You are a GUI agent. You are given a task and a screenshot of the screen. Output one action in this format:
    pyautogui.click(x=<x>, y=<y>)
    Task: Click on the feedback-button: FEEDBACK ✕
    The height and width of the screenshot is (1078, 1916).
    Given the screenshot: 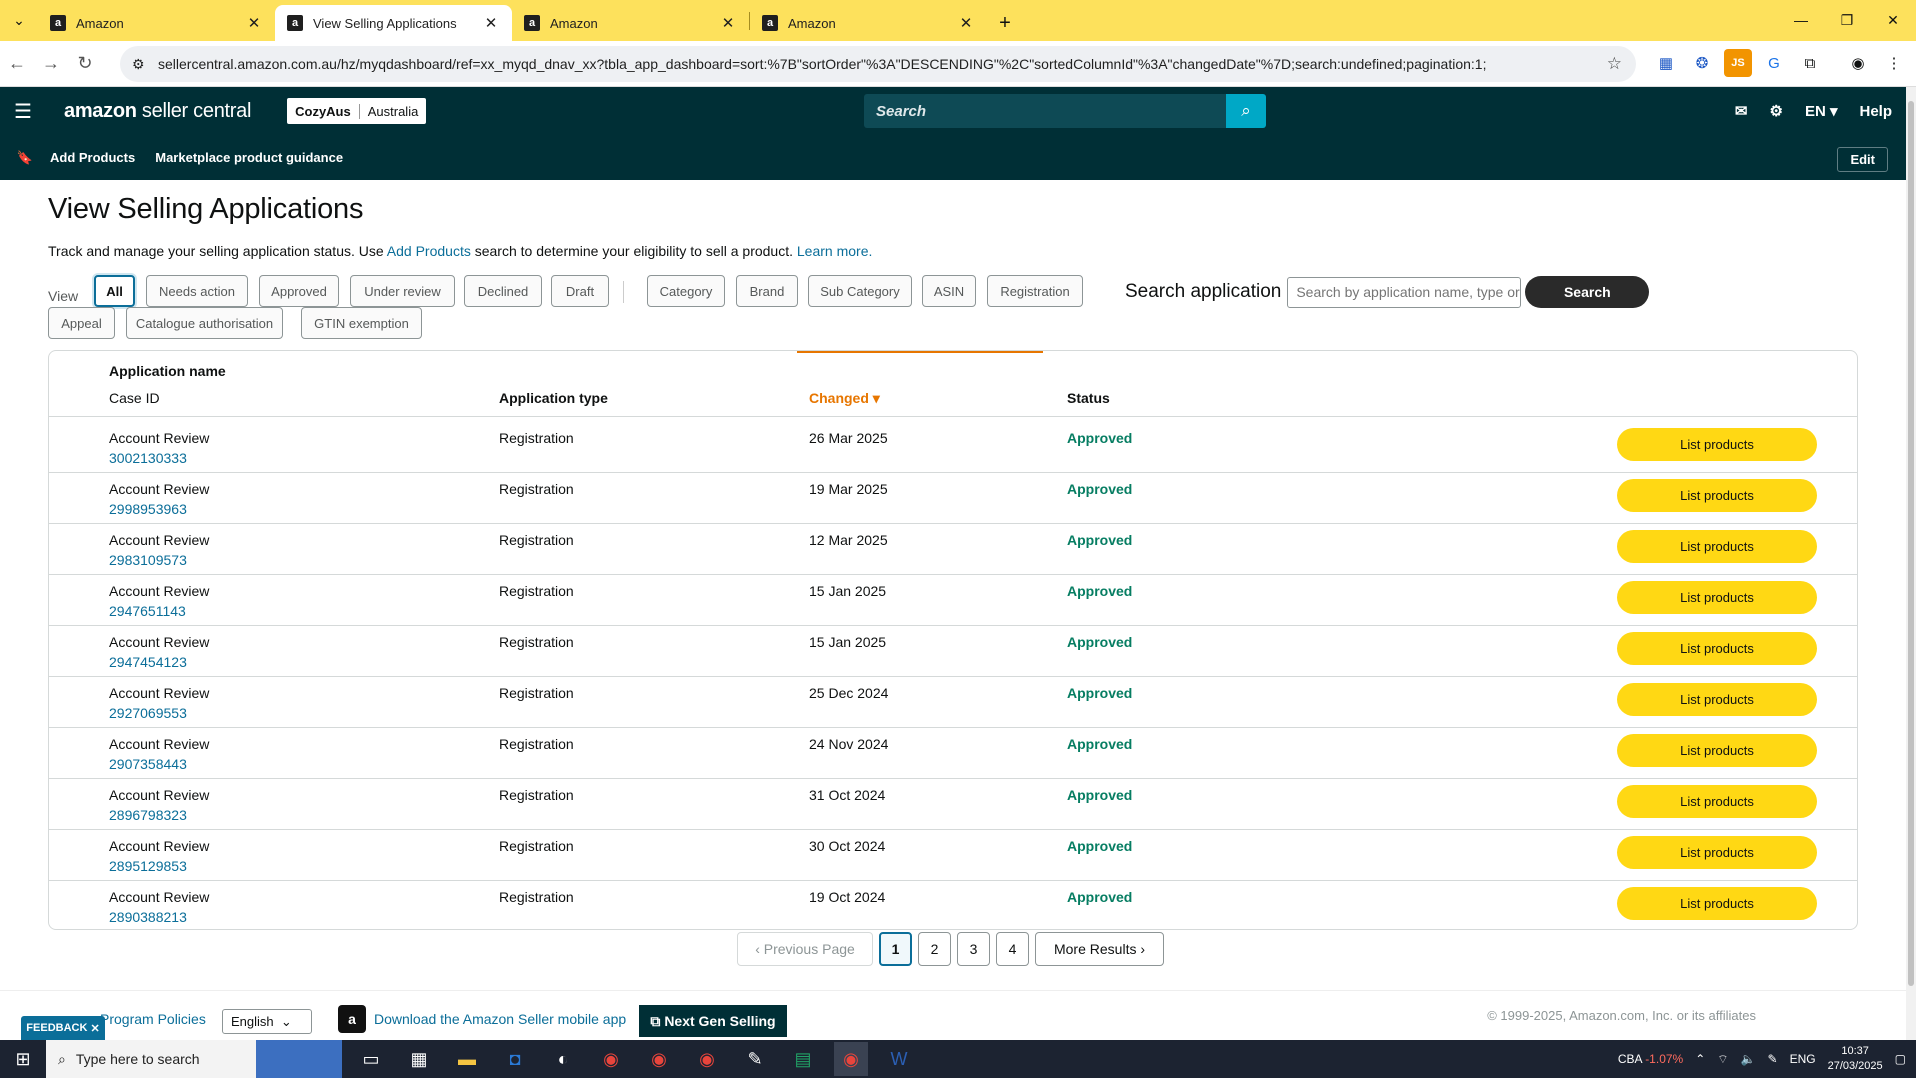 What is the action you would take?
    pyautogui.click(x=63, y=1028)
    